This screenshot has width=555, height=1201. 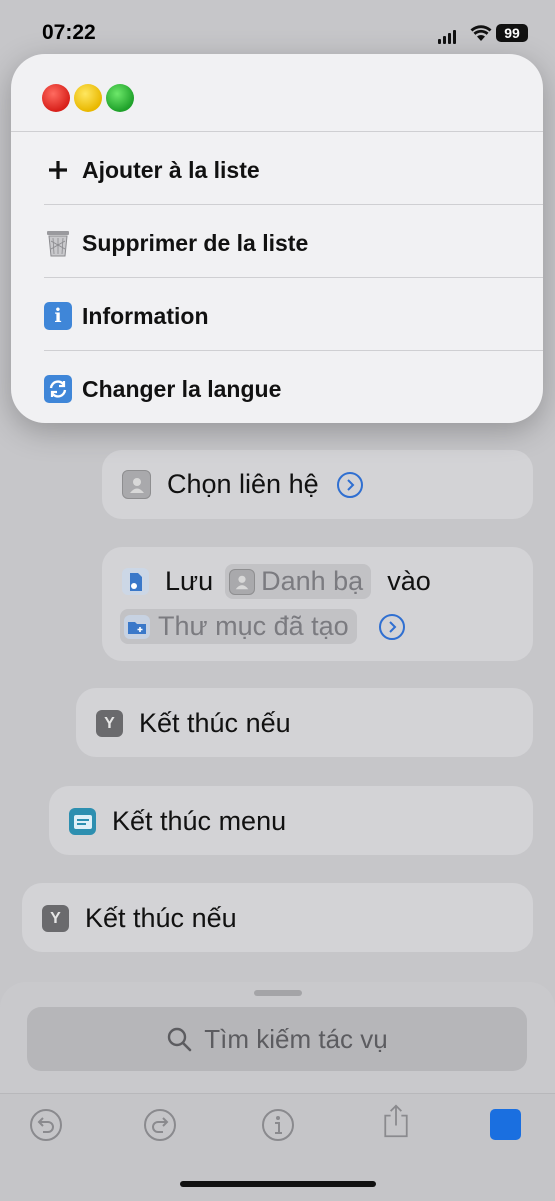 I want to click on end-if-inner-row: Y Kết thúc nếu, so click(x=193, y=723).